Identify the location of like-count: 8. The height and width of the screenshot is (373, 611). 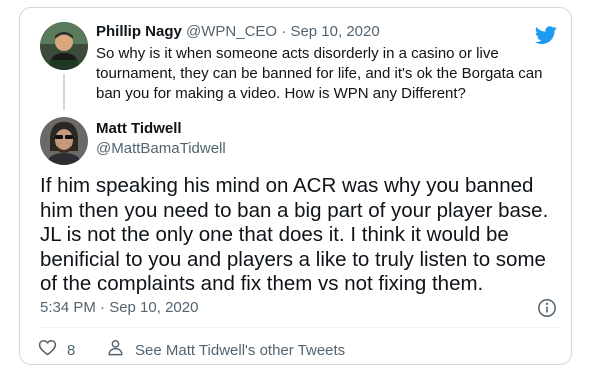
(71, 350).